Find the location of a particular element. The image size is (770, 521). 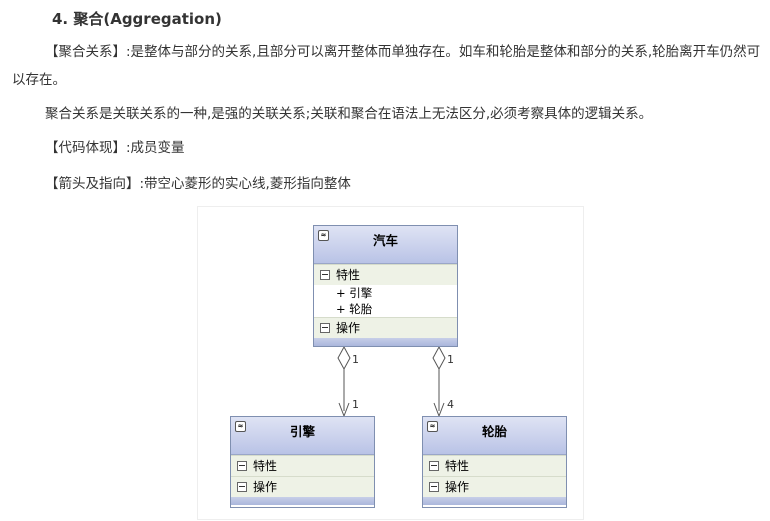

class-tire: ≈ 轮胎 特性 操作 is located at coordinates (494, 462).